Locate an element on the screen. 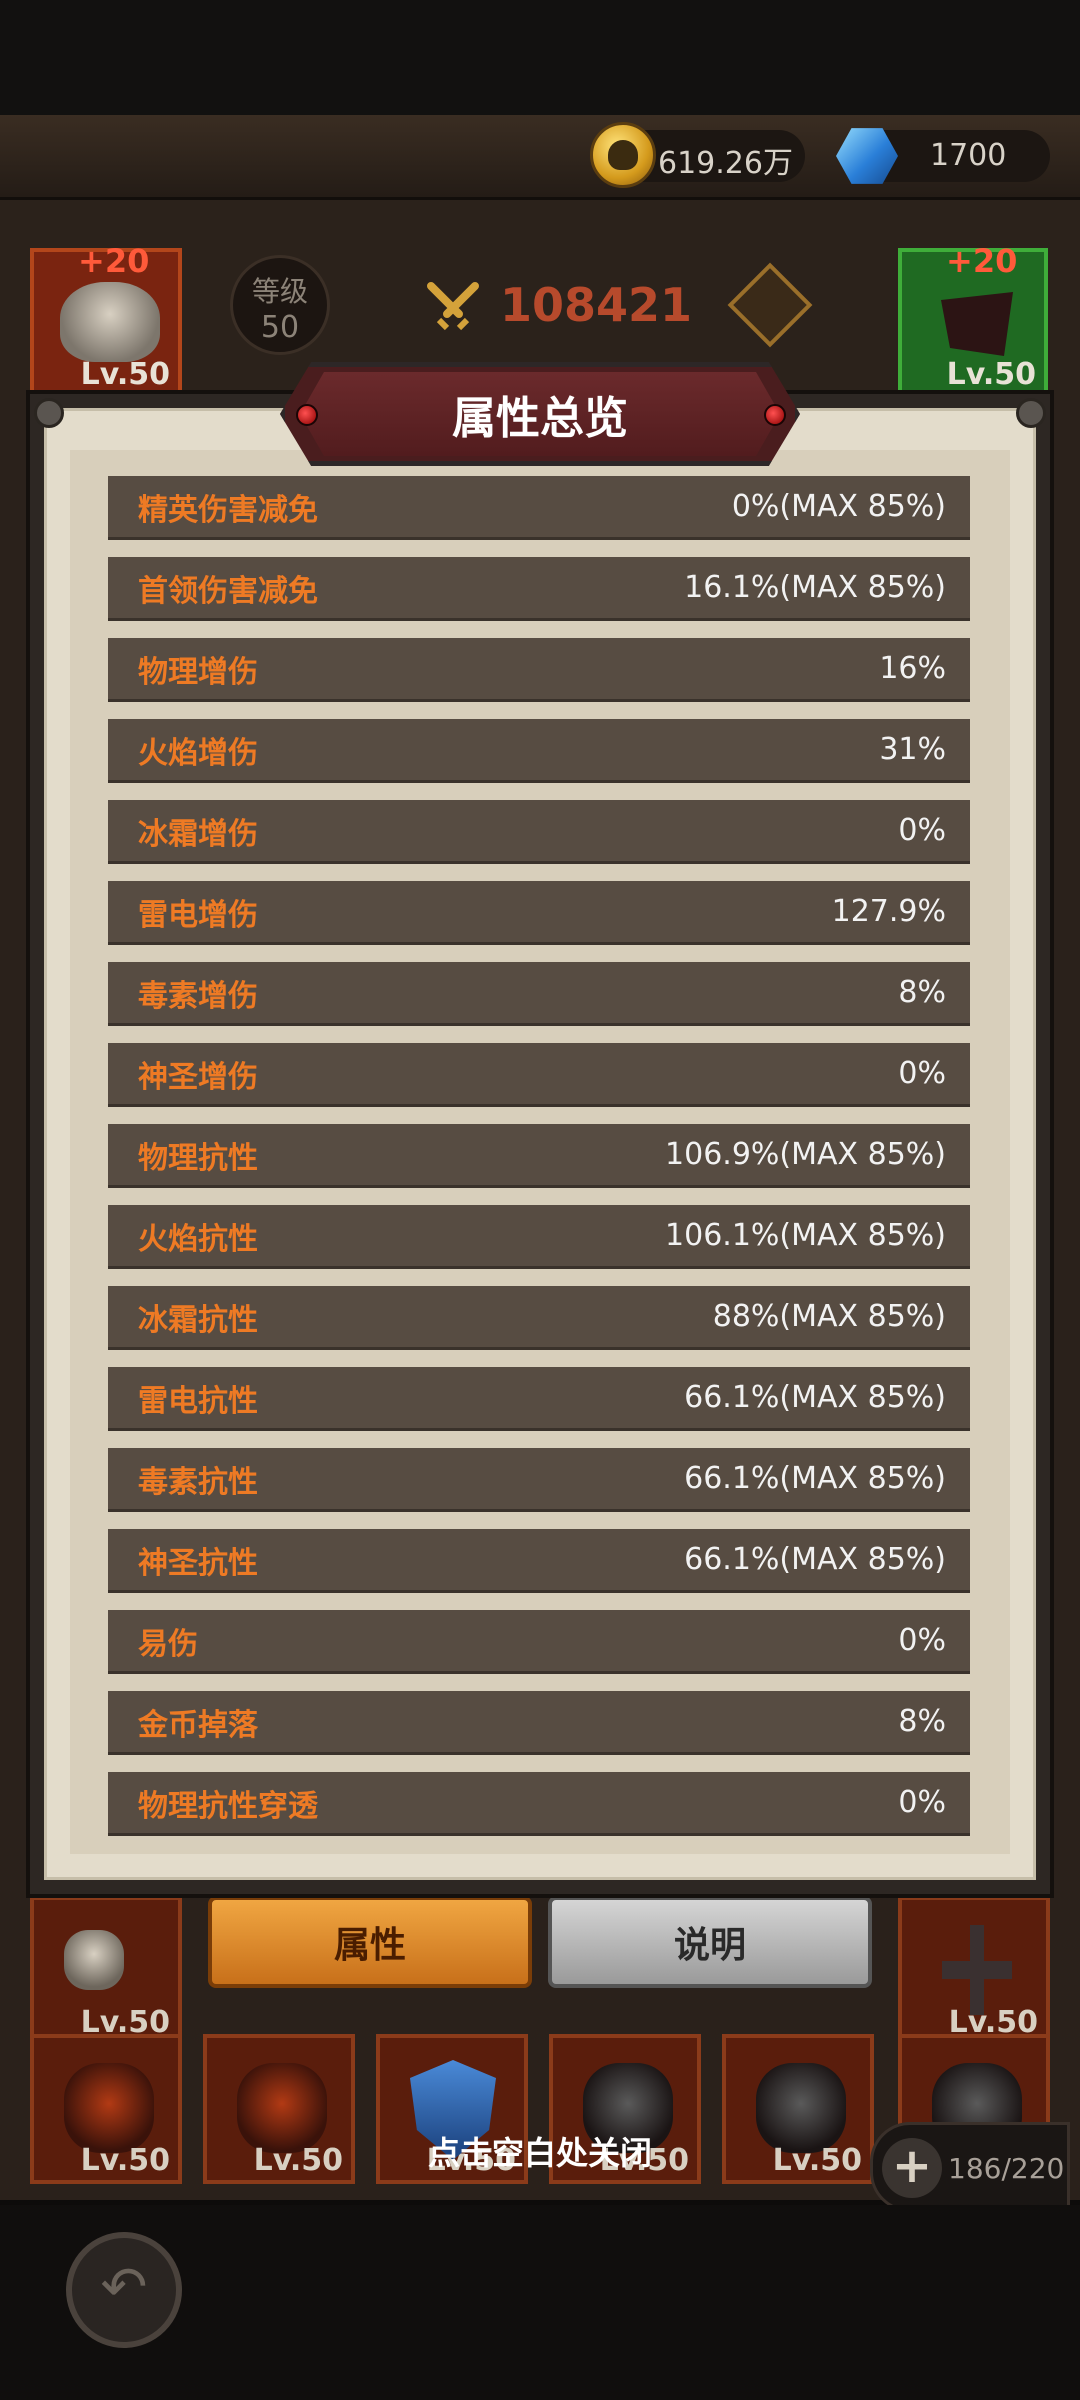 Image resolution: width=1080 pixels, height=2400 pixels. attribute-row: 物理抗性 106.9%(MAX 85%) is located at coordinates (539, 1156).